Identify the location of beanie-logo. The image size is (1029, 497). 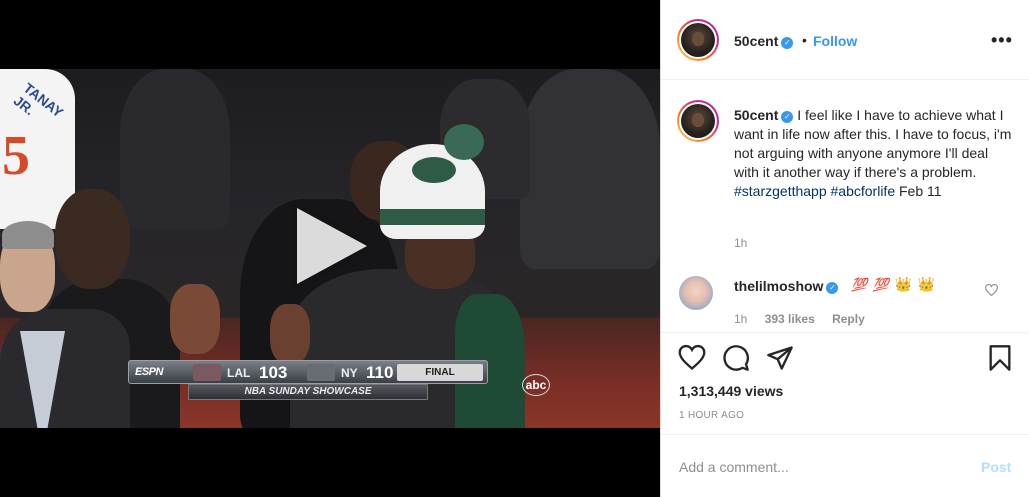
(434, 170).